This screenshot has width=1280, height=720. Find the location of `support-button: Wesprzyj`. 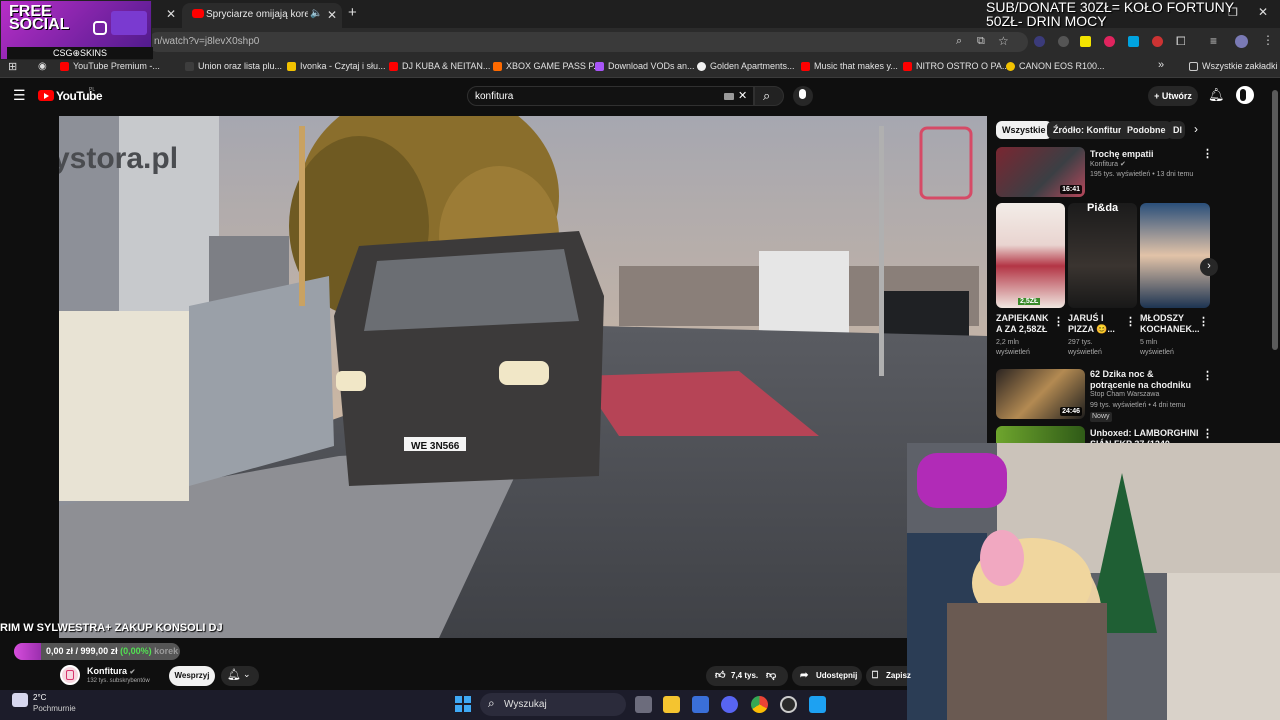

support-button: Wesprzyj is located at coordinates (192, 676).